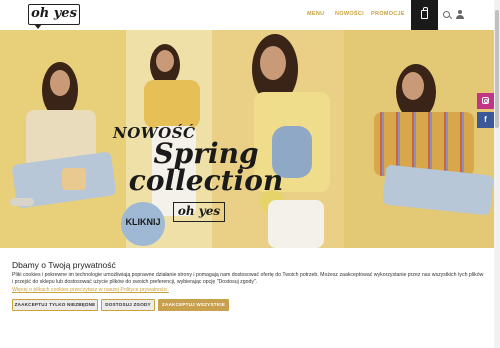 Image resolution: width=500 pixels, height=348 pixels. Describe the element at coordinates (315, 14) in the screenshot. I see `nav-menu: MENU` at that location.